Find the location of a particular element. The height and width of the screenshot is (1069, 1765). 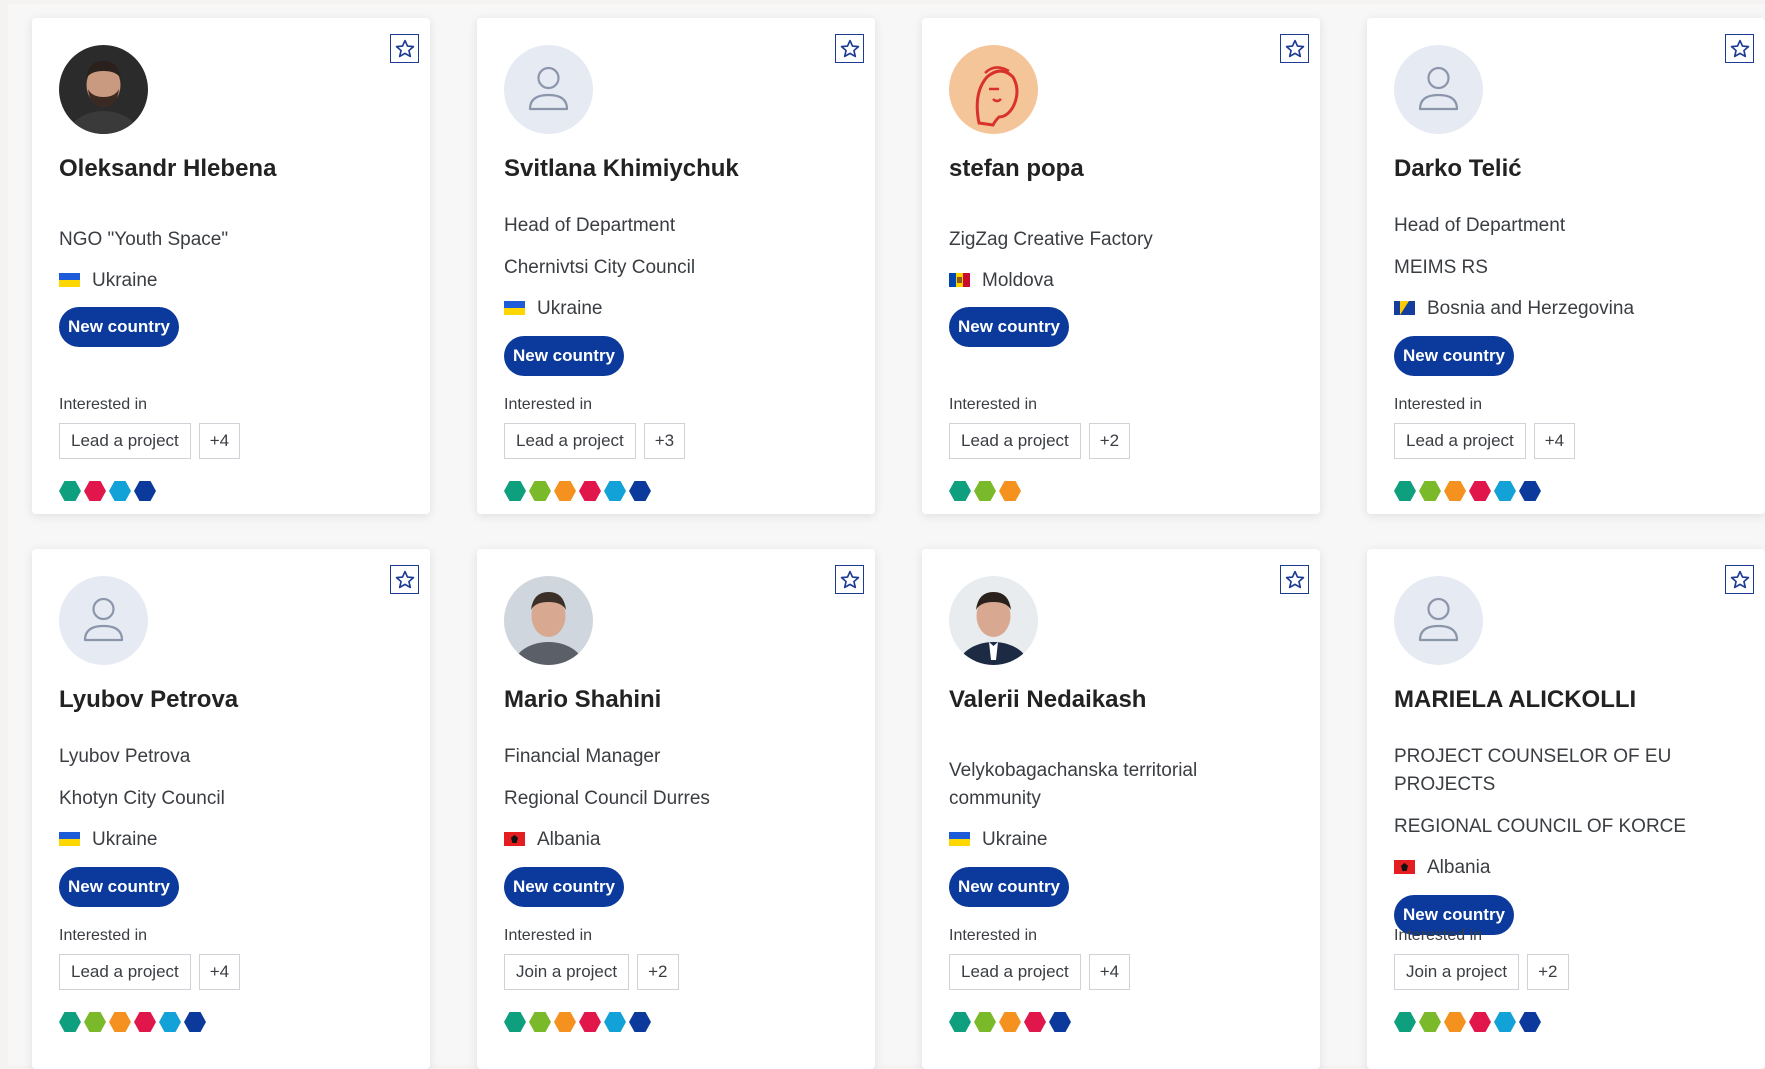

person-role: Head of Department is located at coordinates (590, 225).